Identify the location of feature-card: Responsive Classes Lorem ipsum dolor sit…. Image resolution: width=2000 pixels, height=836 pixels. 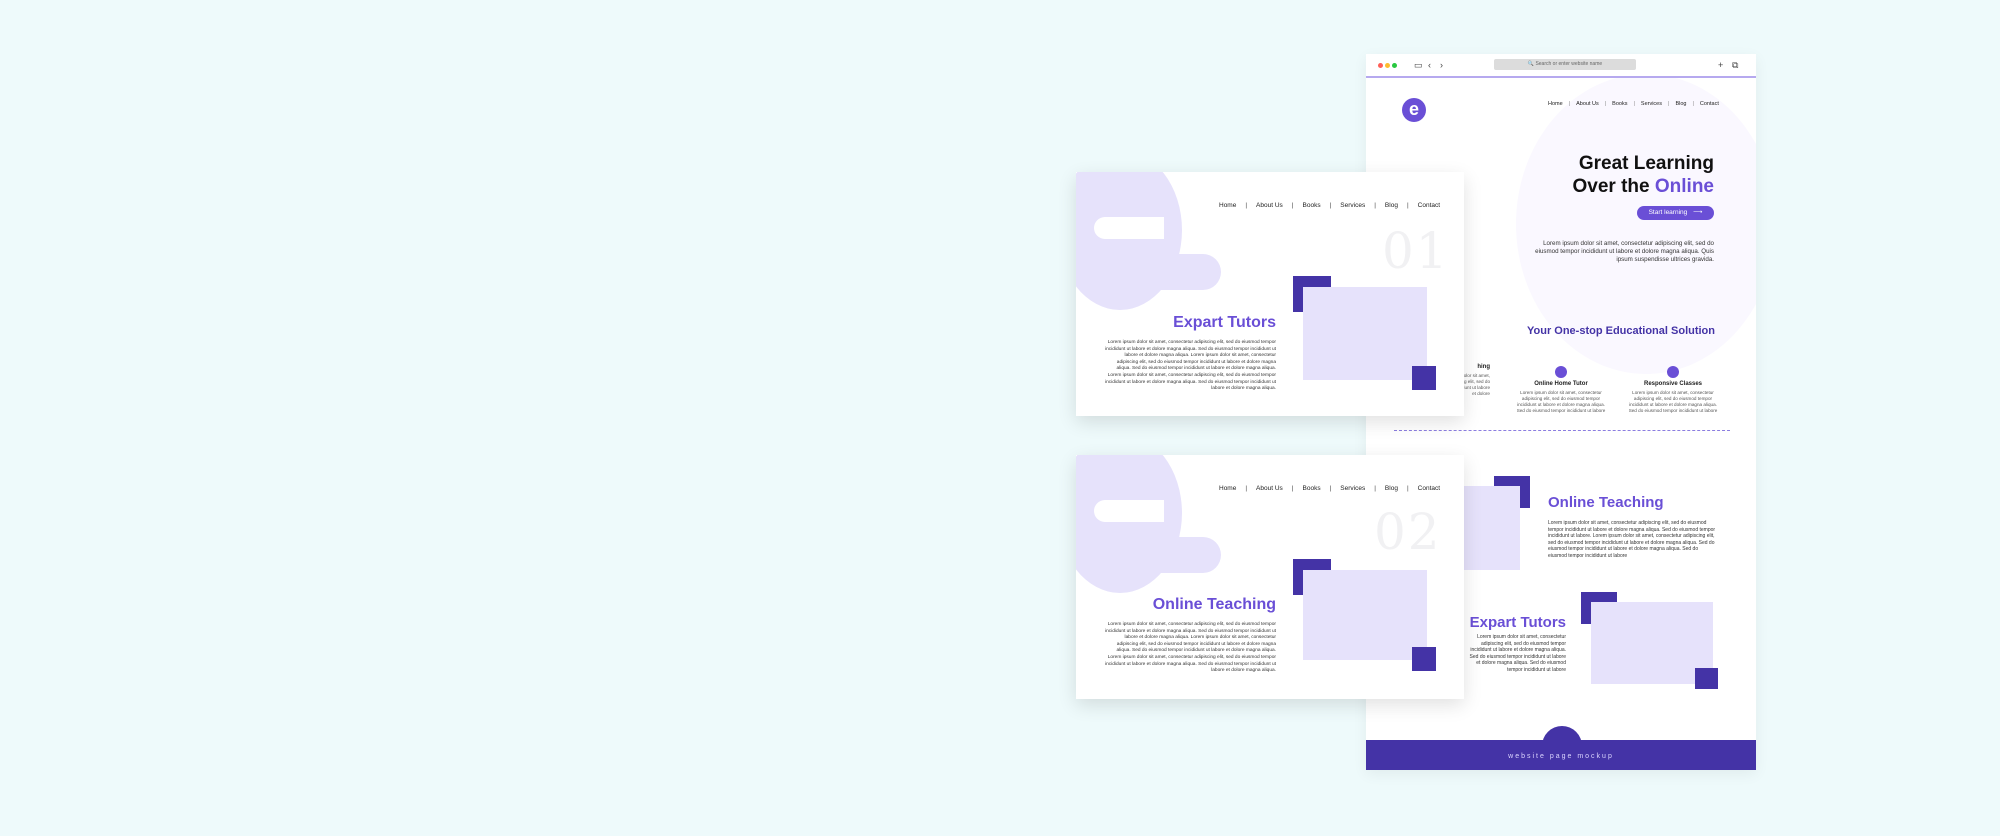
(1673, 390).